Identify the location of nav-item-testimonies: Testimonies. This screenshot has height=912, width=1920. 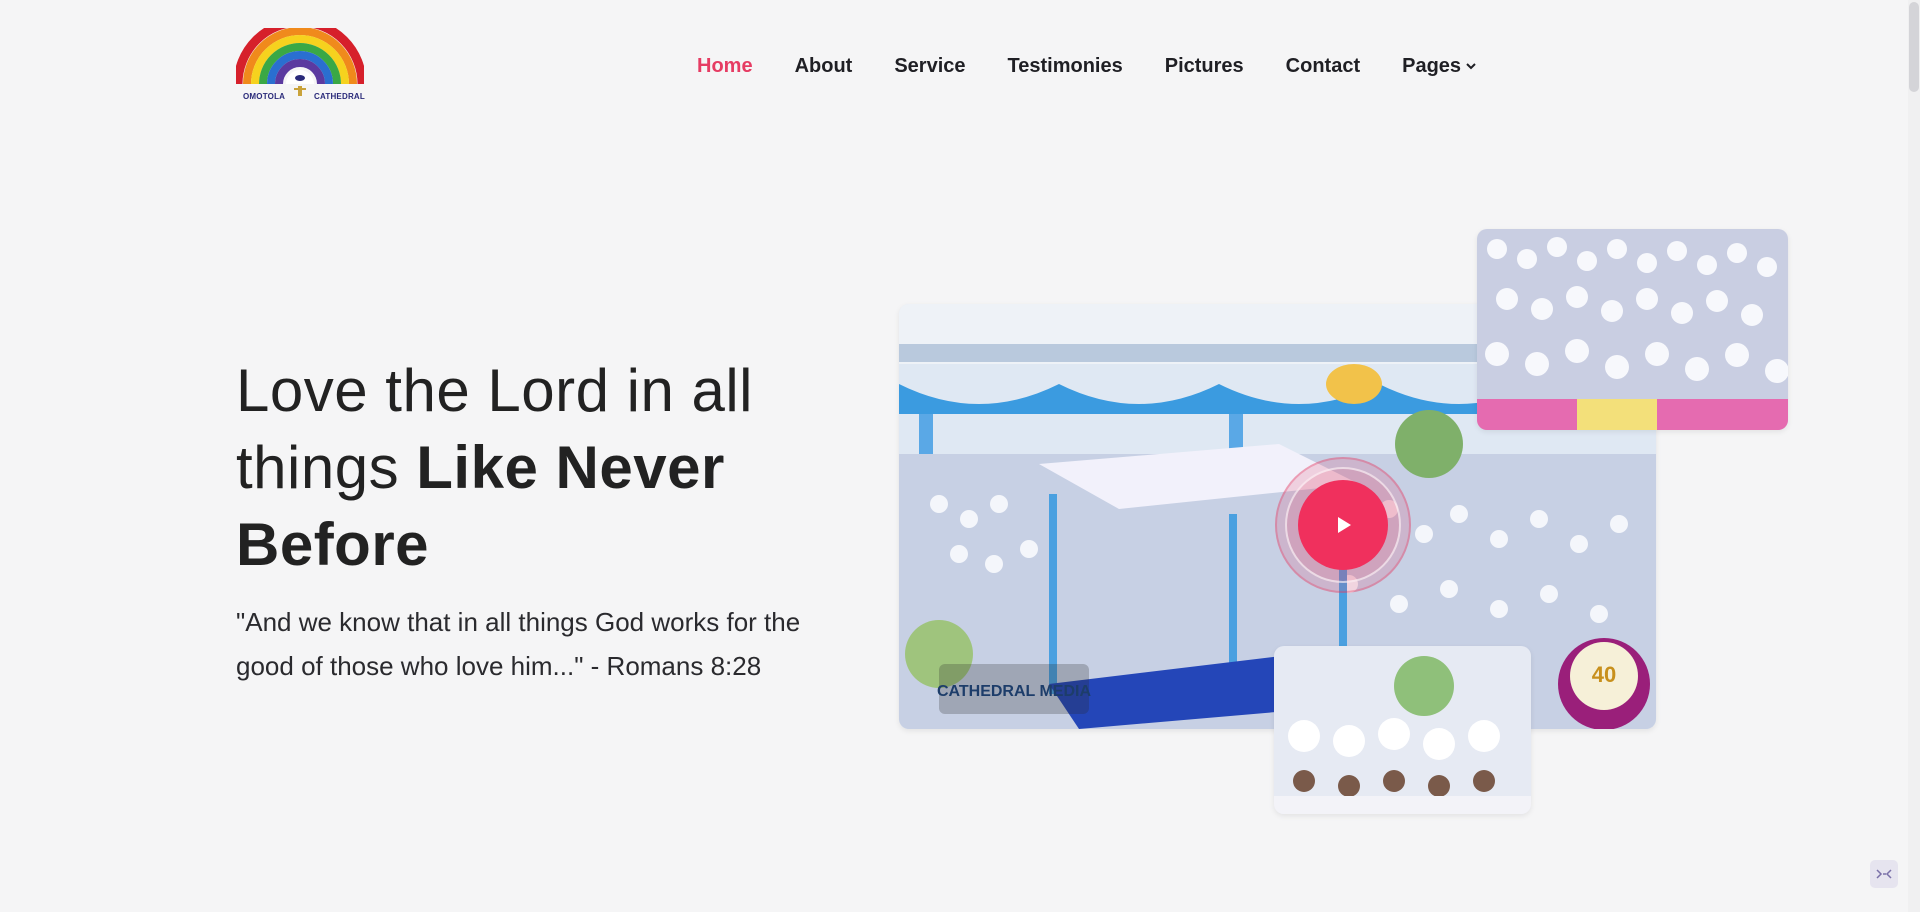
(1065, 66).